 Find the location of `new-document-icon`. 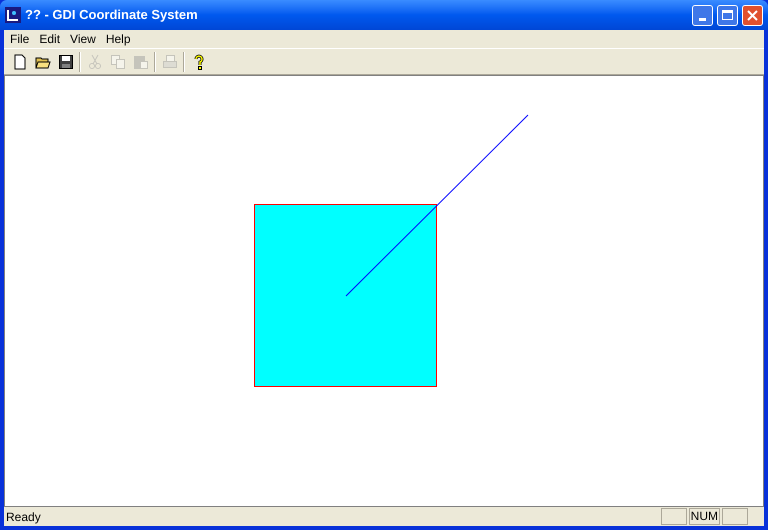

new-document-icon is located at coordinates (20, 62).